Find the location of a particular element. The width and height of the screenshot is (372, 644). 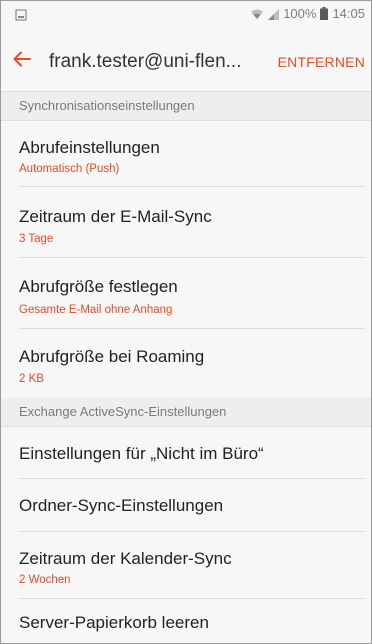

clock: 14:05 is located at coordinates (348, 13).